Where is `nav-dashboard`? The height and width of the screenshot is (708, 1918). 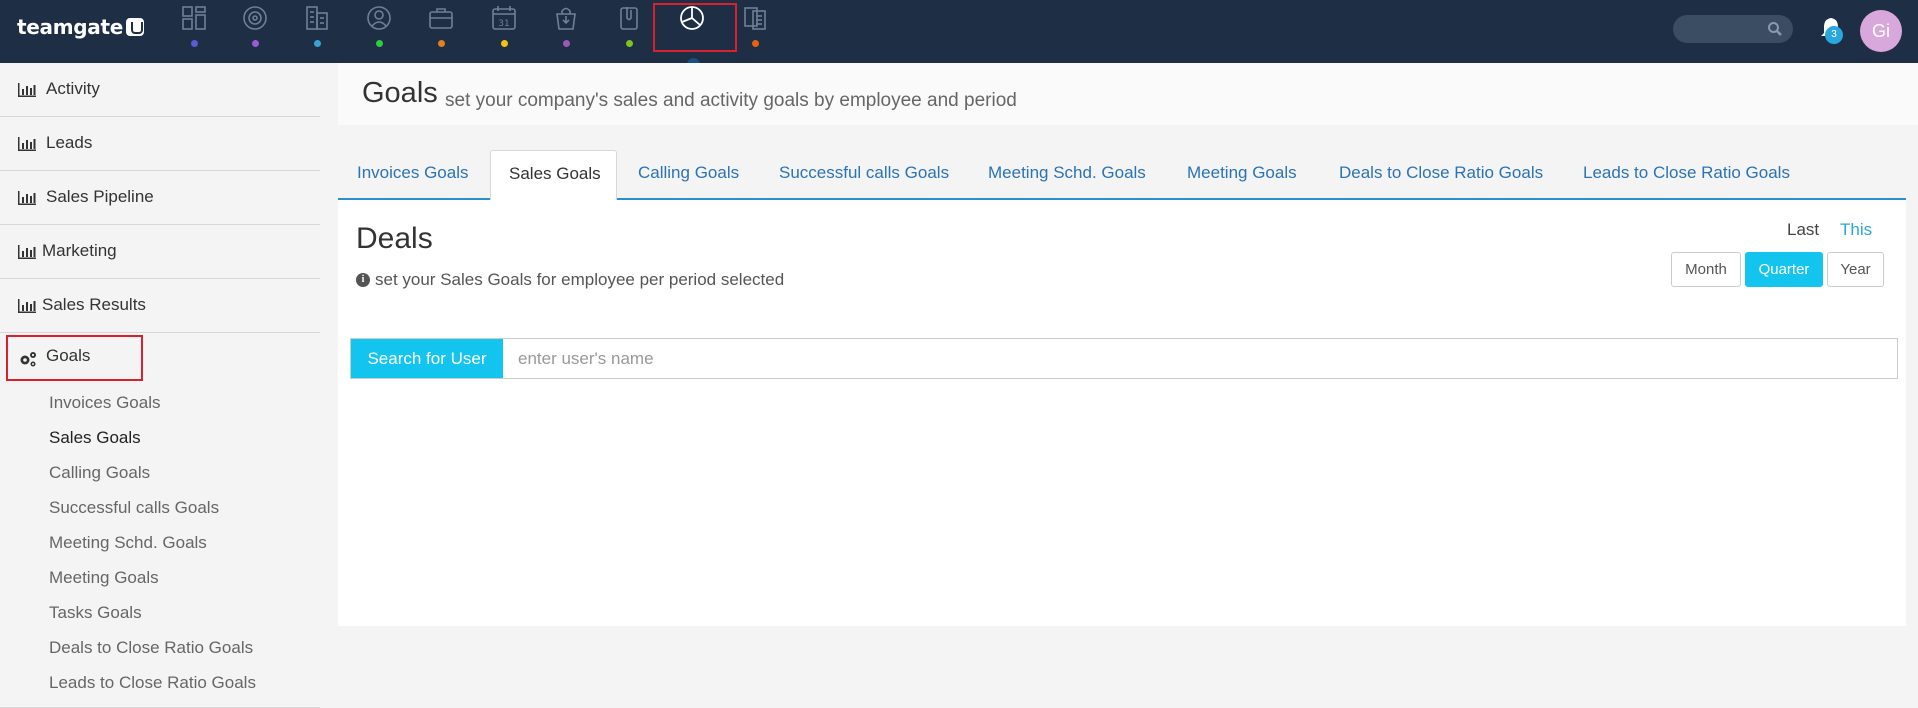
nav-dashboard is located at coordinates (194, 26).